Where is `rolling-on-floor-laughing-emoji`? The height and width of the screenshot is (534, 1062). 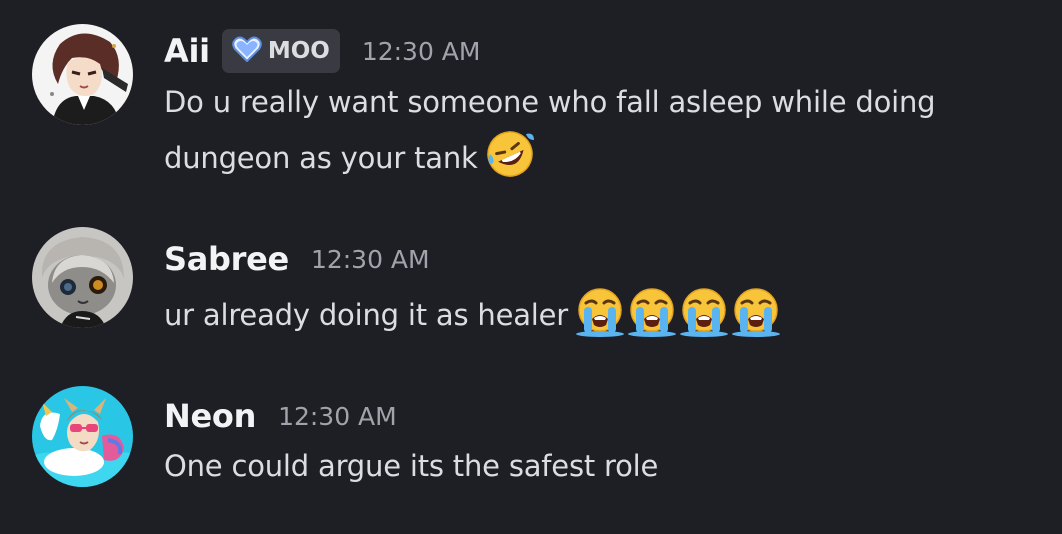 rolling-on-floor-laughing-emoji is located at coordinates (510, 154).